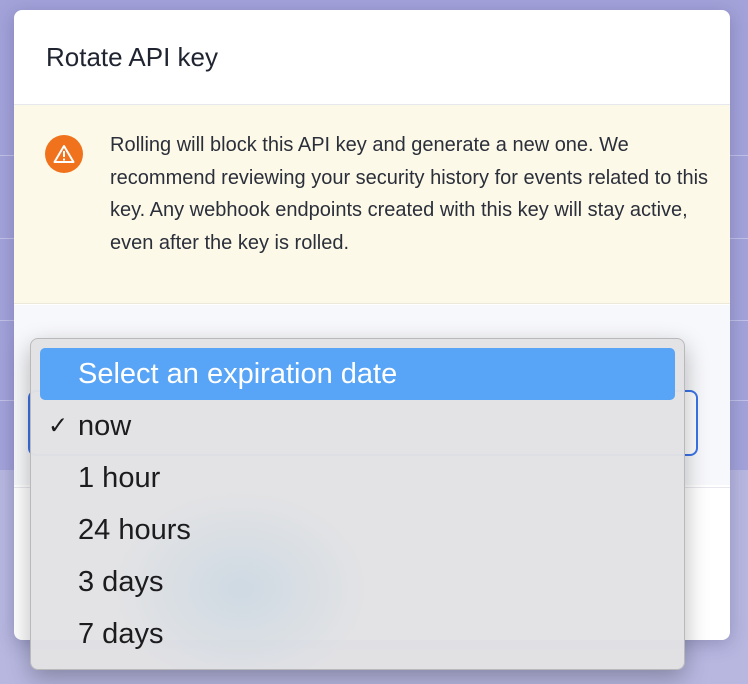 Image resolution: width=748 pixels, height=684 pixels. What do you see at coordinates (121, 581) in the screenshot?
I see `dropdown-option-label: 3 days` at bounding box center [121, 581].